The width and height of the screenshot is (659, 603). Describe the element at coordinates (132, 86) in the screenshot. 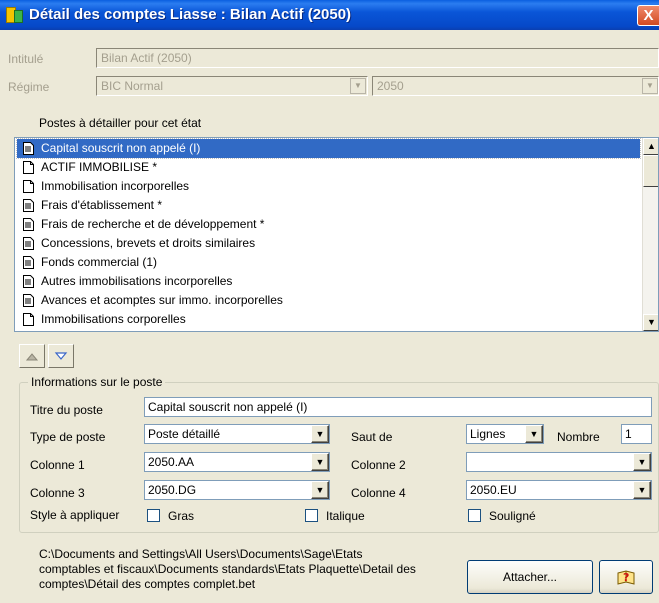

I see `regime-value: BIC Normal` at that location.